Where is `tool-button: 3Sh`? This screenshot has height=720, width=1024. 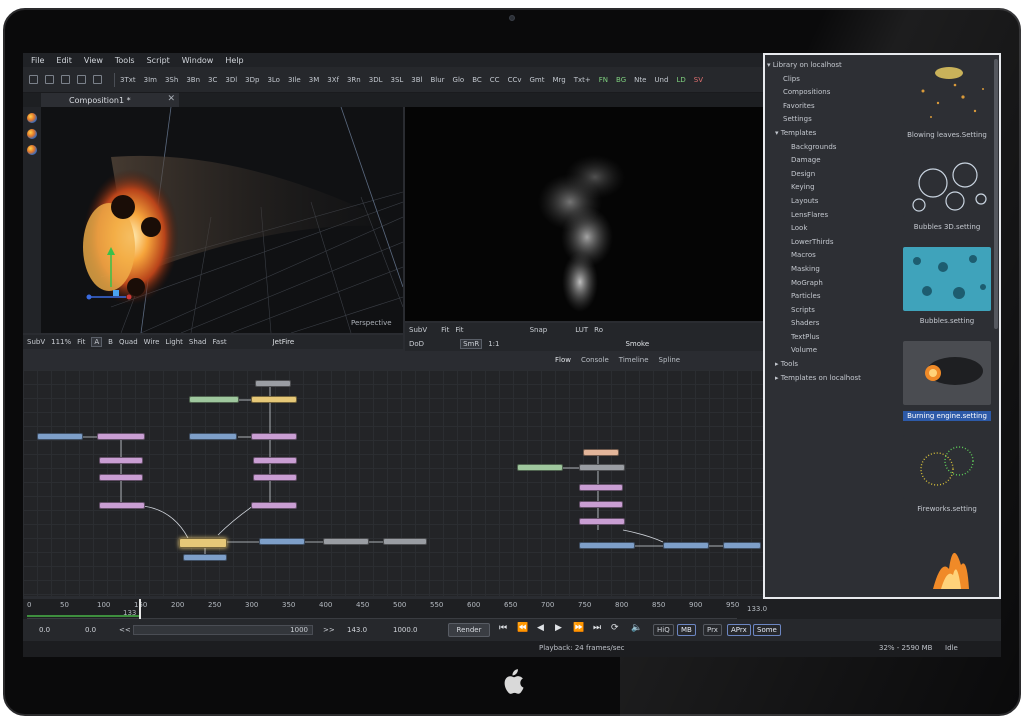
tool-button: 3Sh is located at coordinates (171, 80).